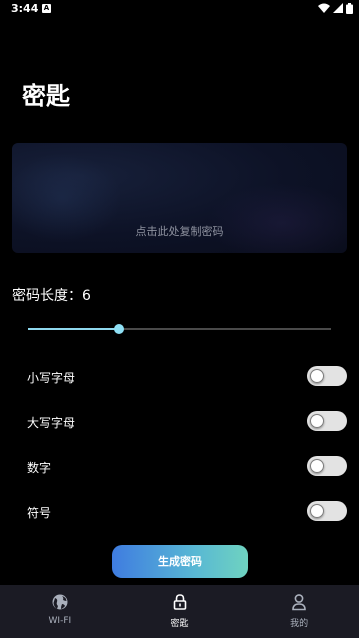  What do you see at coordinates (327, 466) in the screenshot?
I see `digits-toggle` at bounding box center [327, 466].